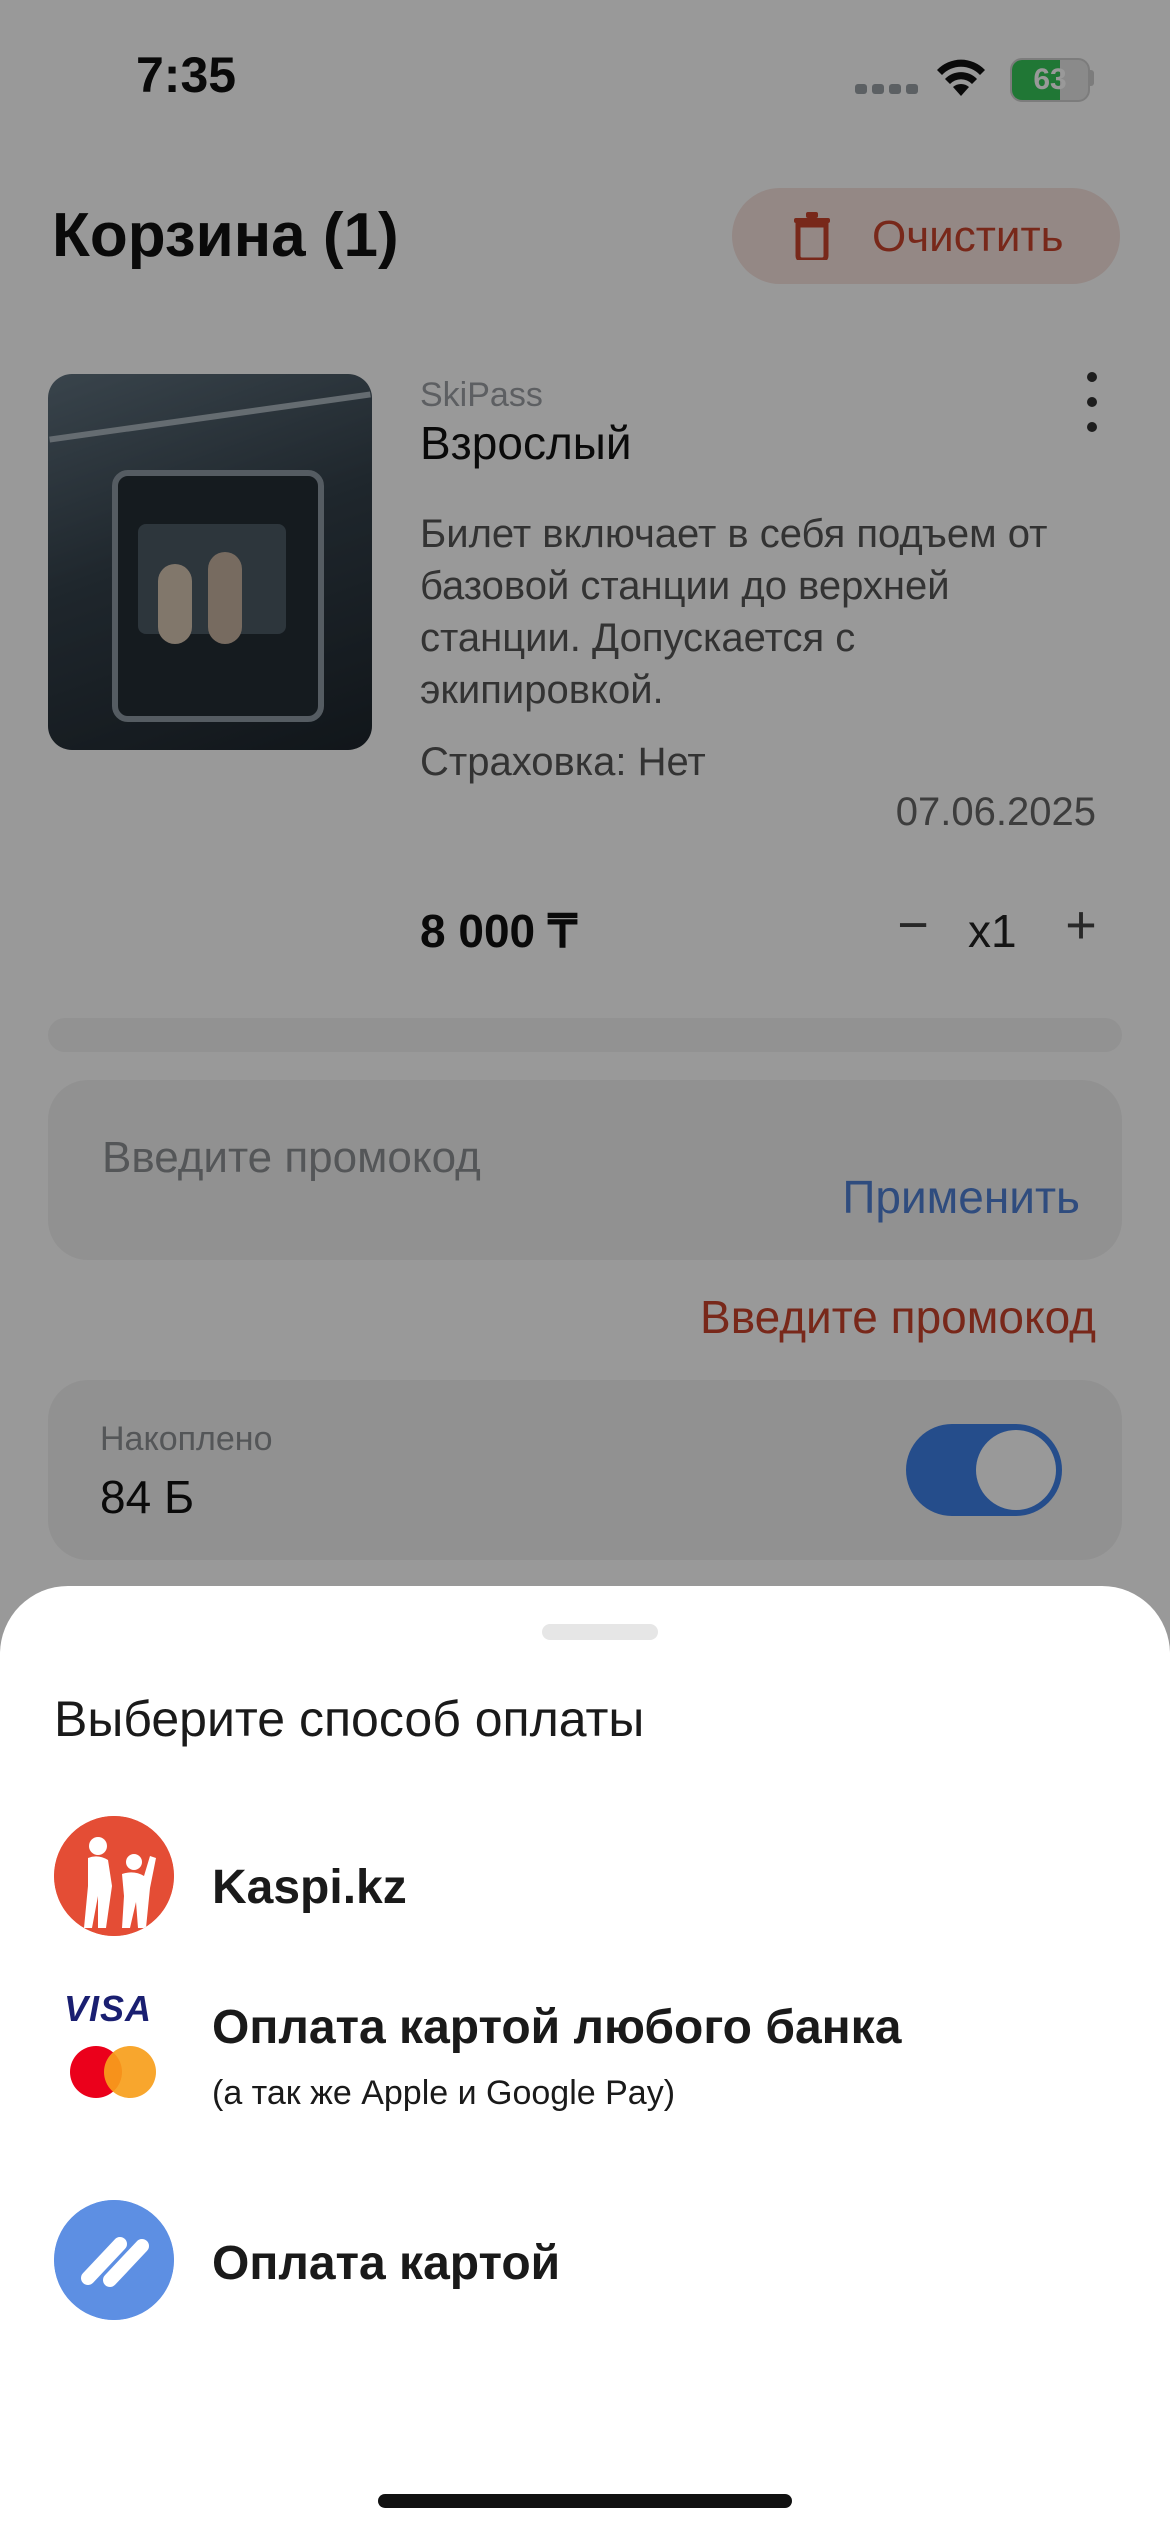 The image size is (1170, 2532). I want to click on payment-option-subtitle: (а так же Apple и Google Pay), so click(444, 2093).